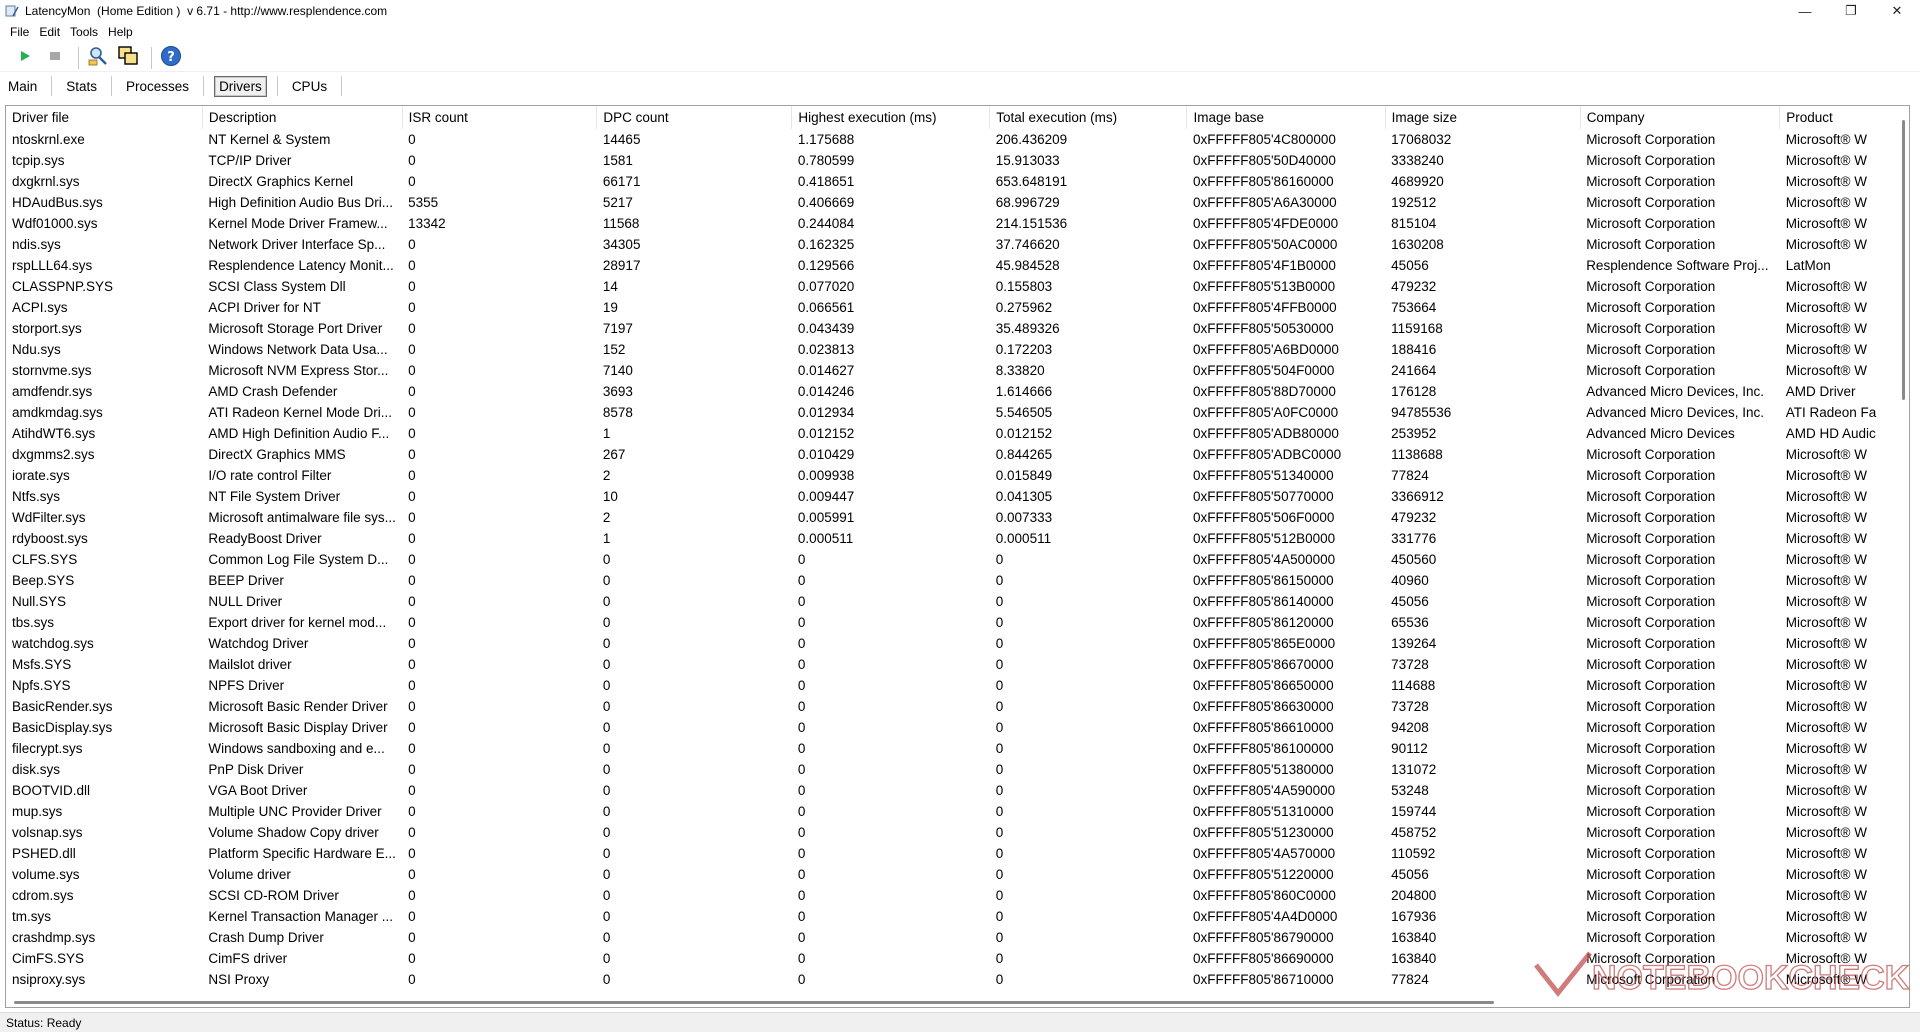  I want to click on column-header: ISR count, so click(500, 117).